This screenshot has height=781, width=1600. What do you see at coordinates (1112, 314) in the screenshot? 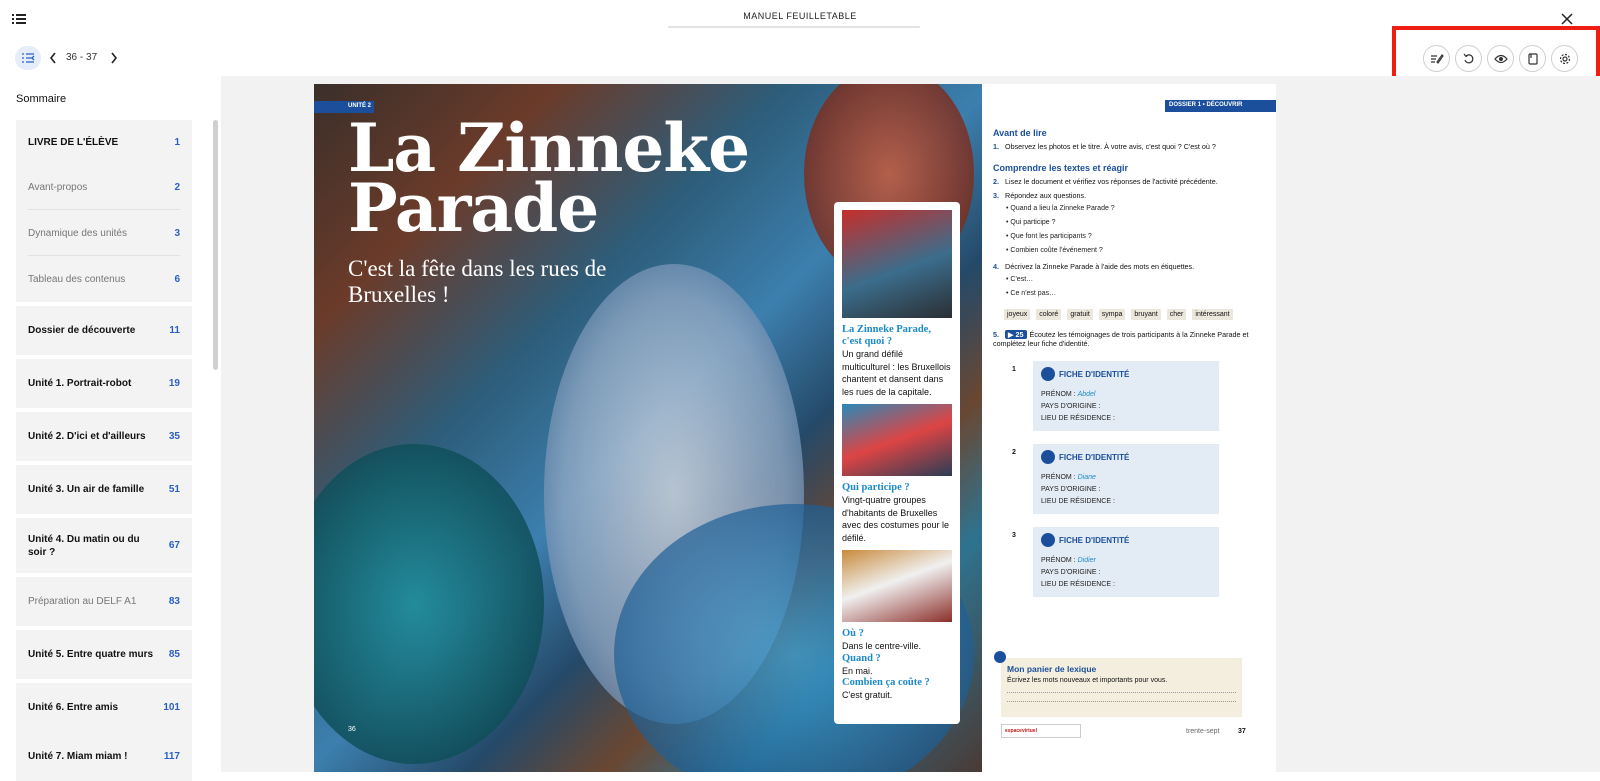
I see `word-chip: sympa` at bounding box center [1112, 314].